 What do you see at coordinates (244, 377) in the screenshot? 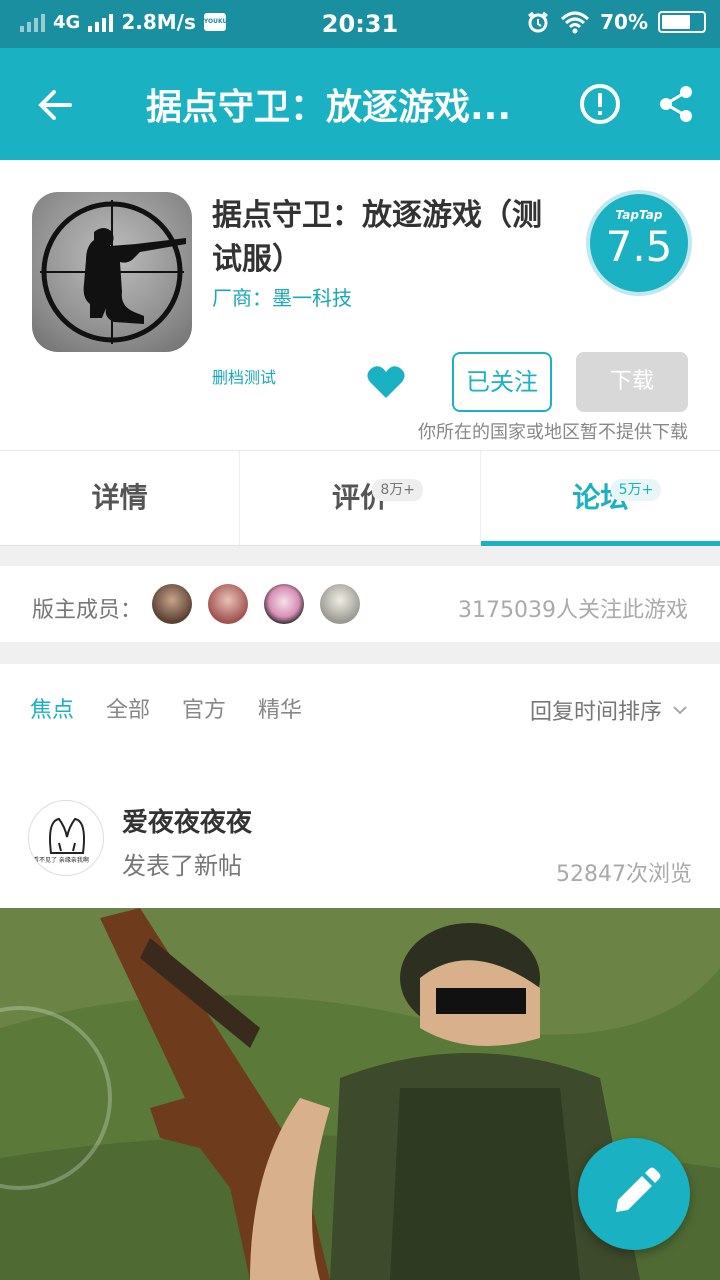
I see `test-tag: 删档测试` at bounding box center [244, 377].